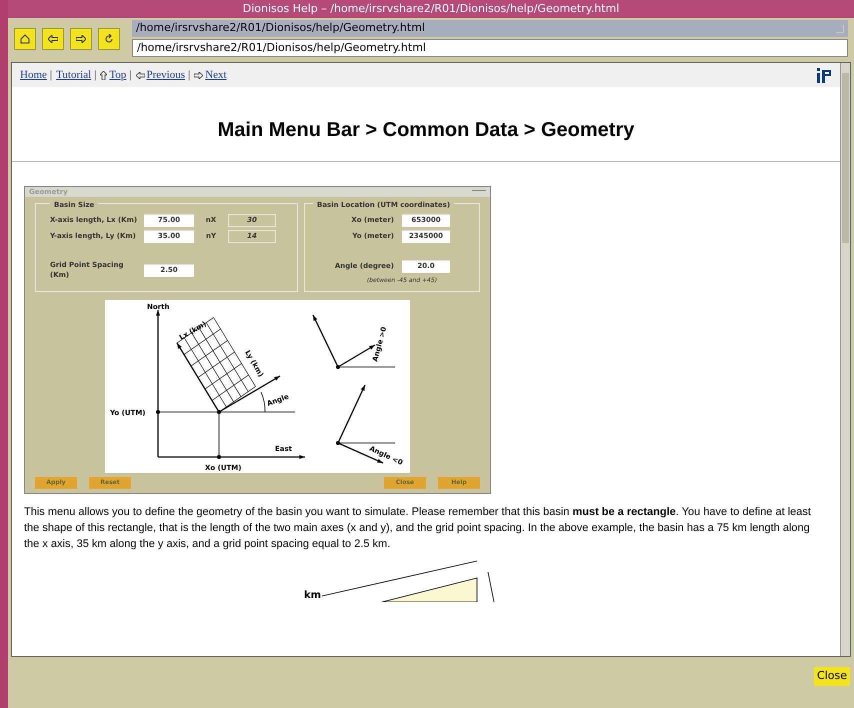  I want to click on dimension-label: km, so click(313, 595).